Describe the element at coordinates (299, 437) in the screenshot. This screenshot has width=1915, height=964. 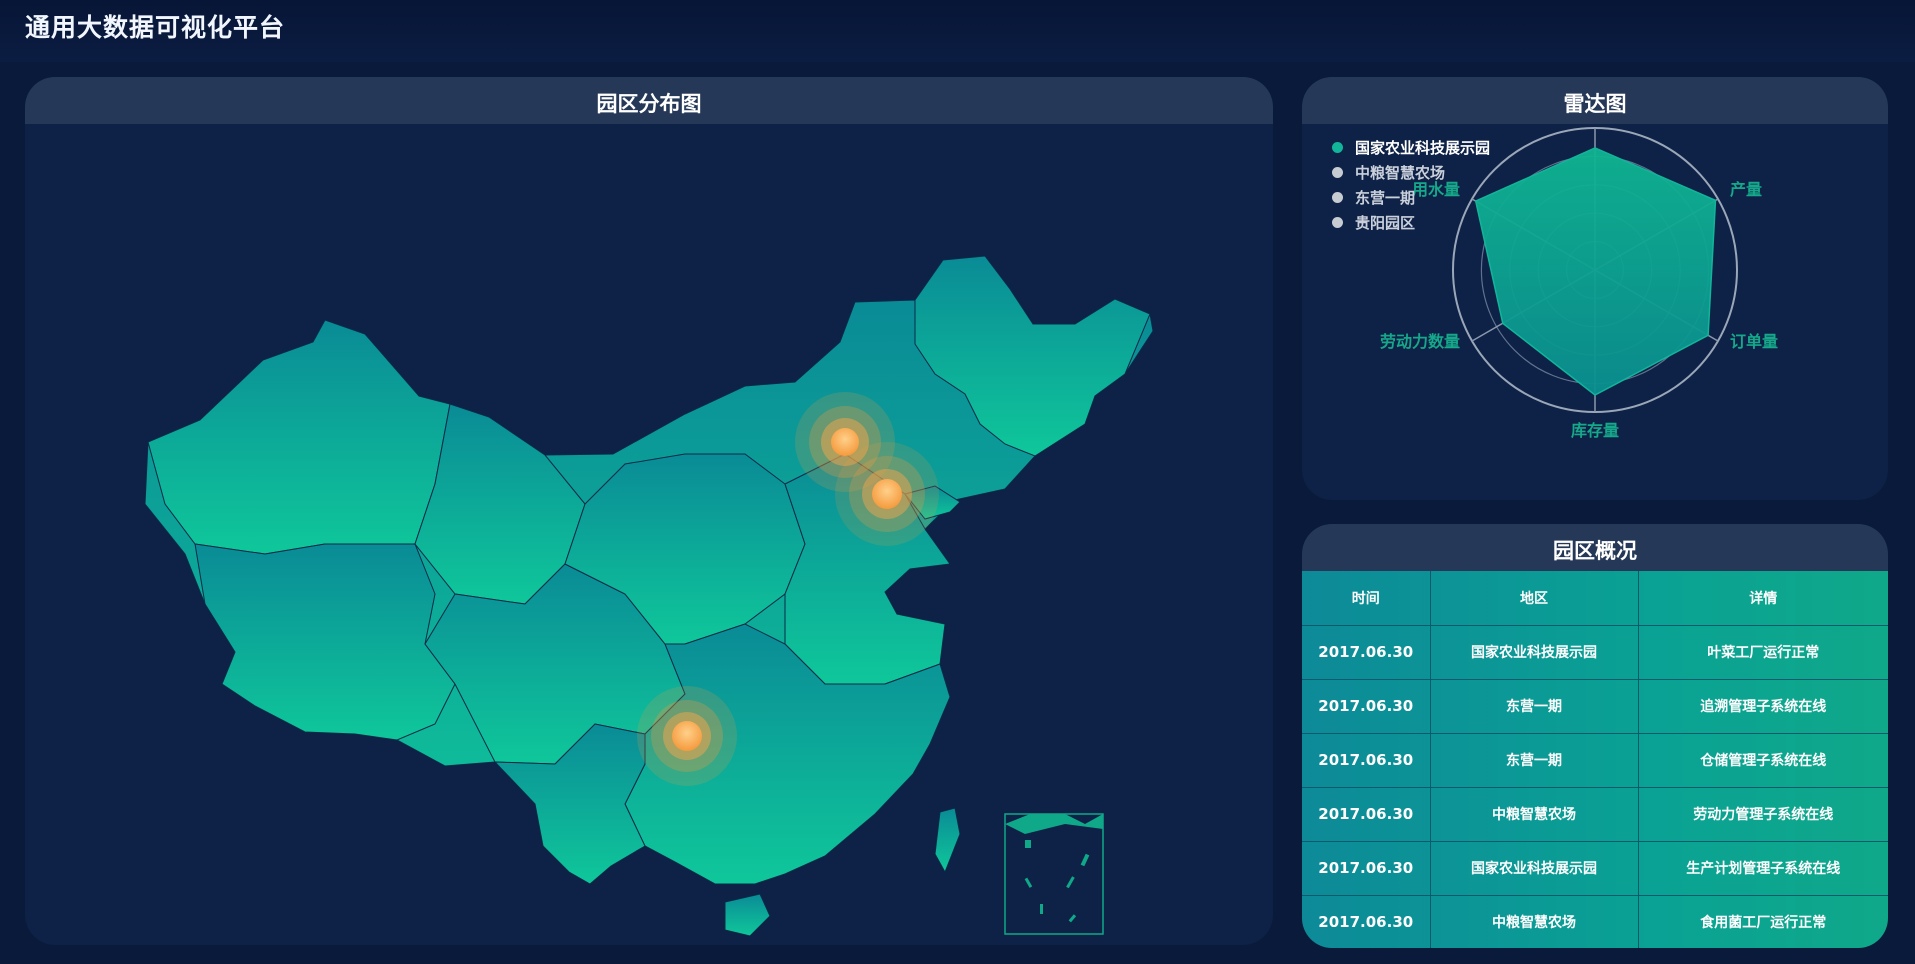
I see `map-region-xinjiang` at that location.